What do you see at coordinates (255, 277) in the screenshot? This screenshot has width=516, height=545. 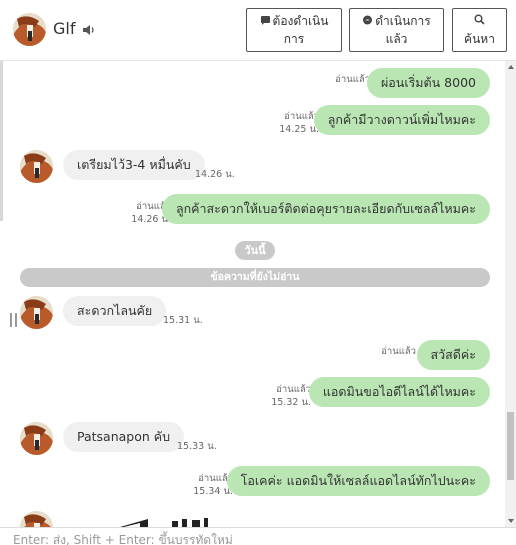 I see `unread-divider: ข้อความที่ยังไม่อ่าน` at bounding box center [255, 277].